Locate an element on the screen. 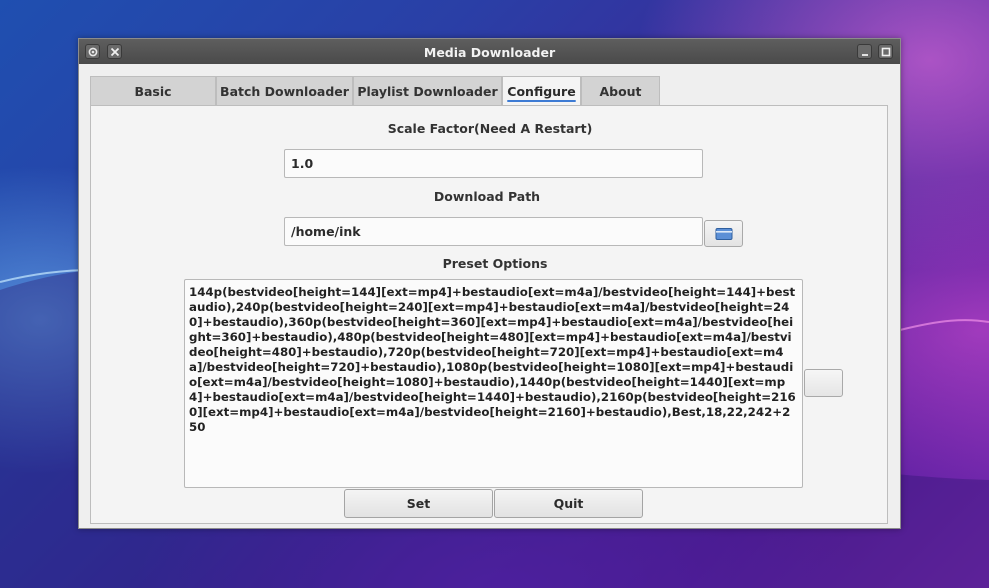 Image resolution: width=989 pixels, height=588 pixels. tab-basic-downloader: Basic Downloader is located at coordinates (153, 102).